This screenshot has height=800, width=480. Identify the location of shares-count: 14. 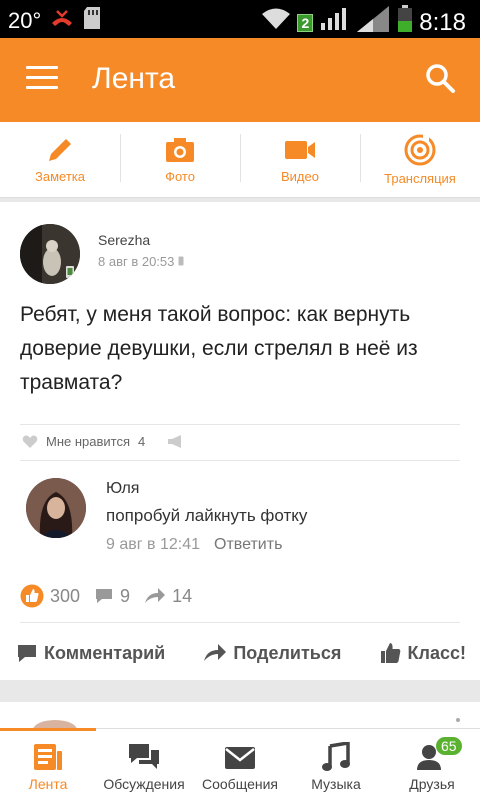
(182, 595).